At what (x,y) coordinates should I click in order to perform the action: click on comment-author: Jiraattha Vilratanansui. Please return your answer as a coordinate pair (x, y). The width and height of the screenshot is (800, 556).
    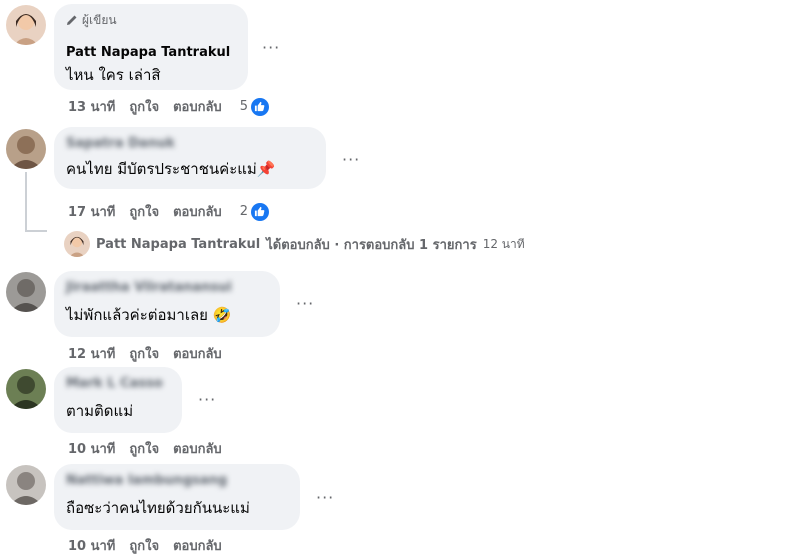
    Looking at the image, I should click on (167, 288).